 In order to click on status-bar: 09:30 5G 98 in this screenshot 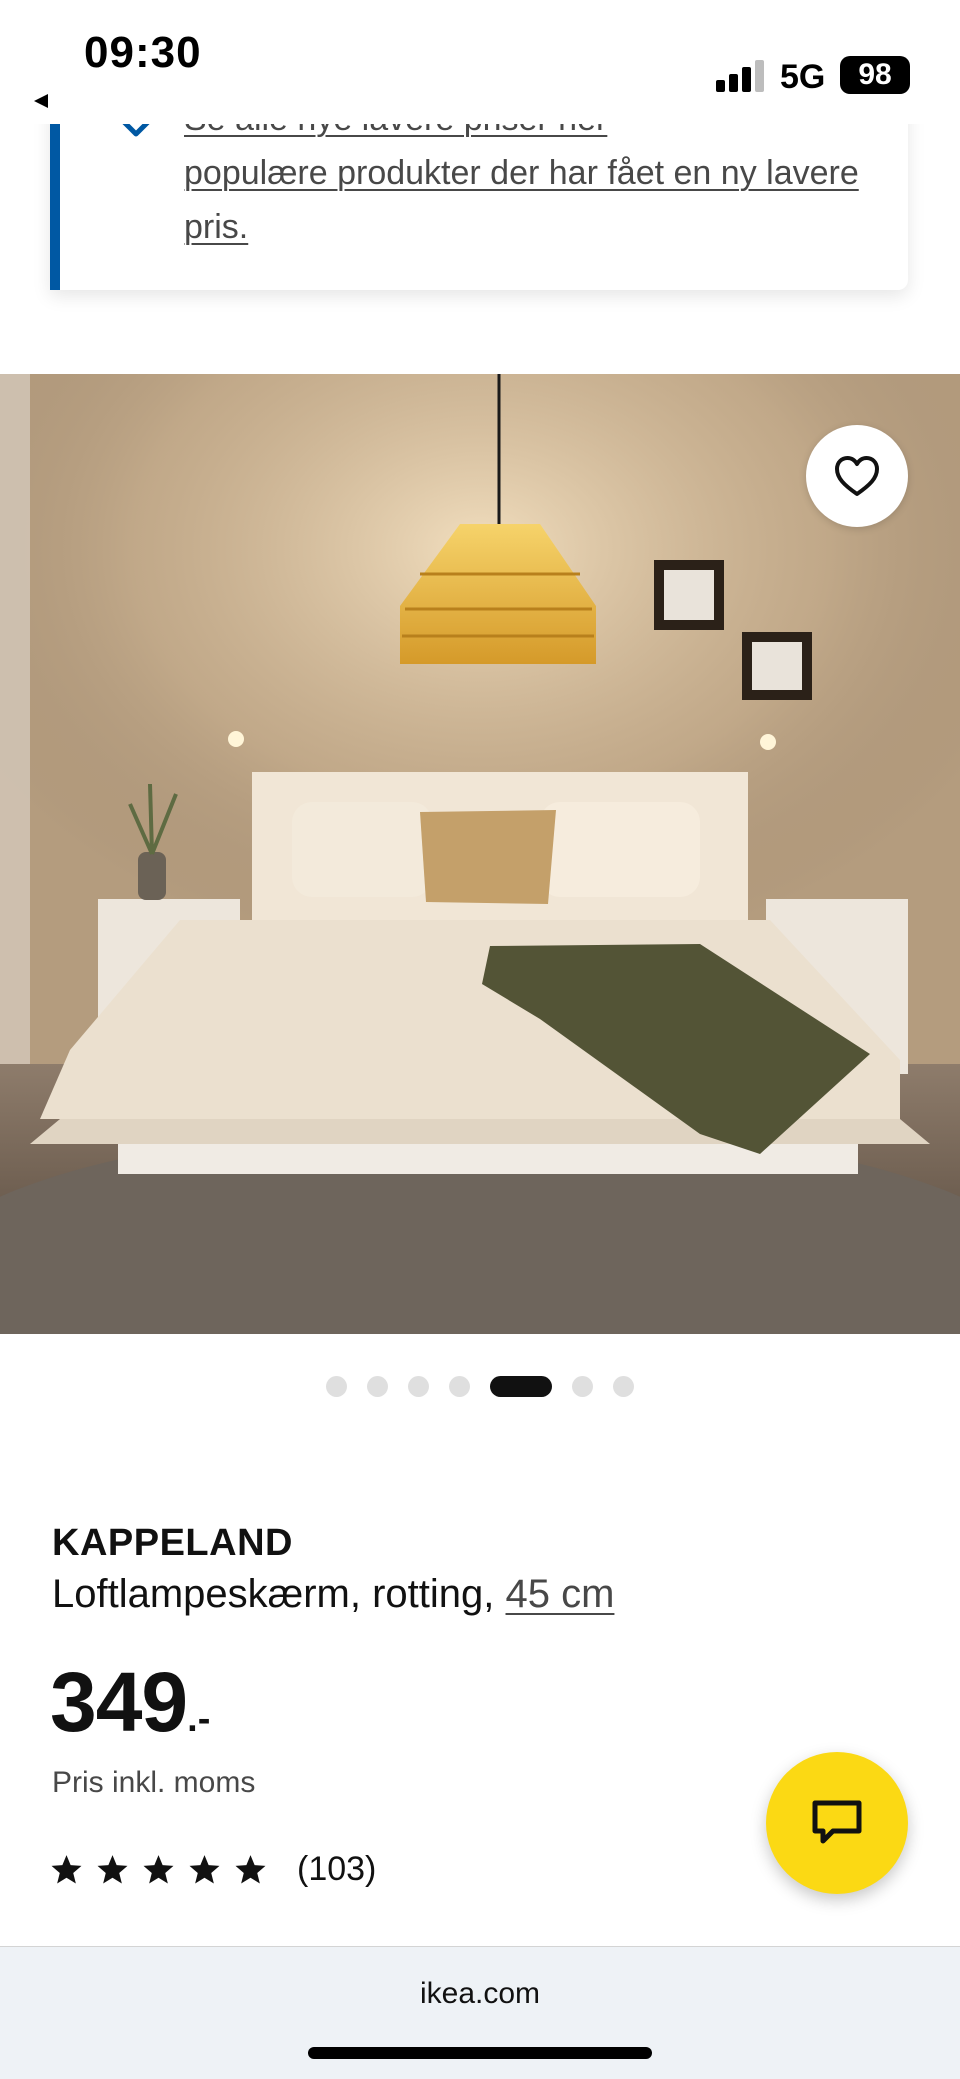, I will do `click(480, 62)`.